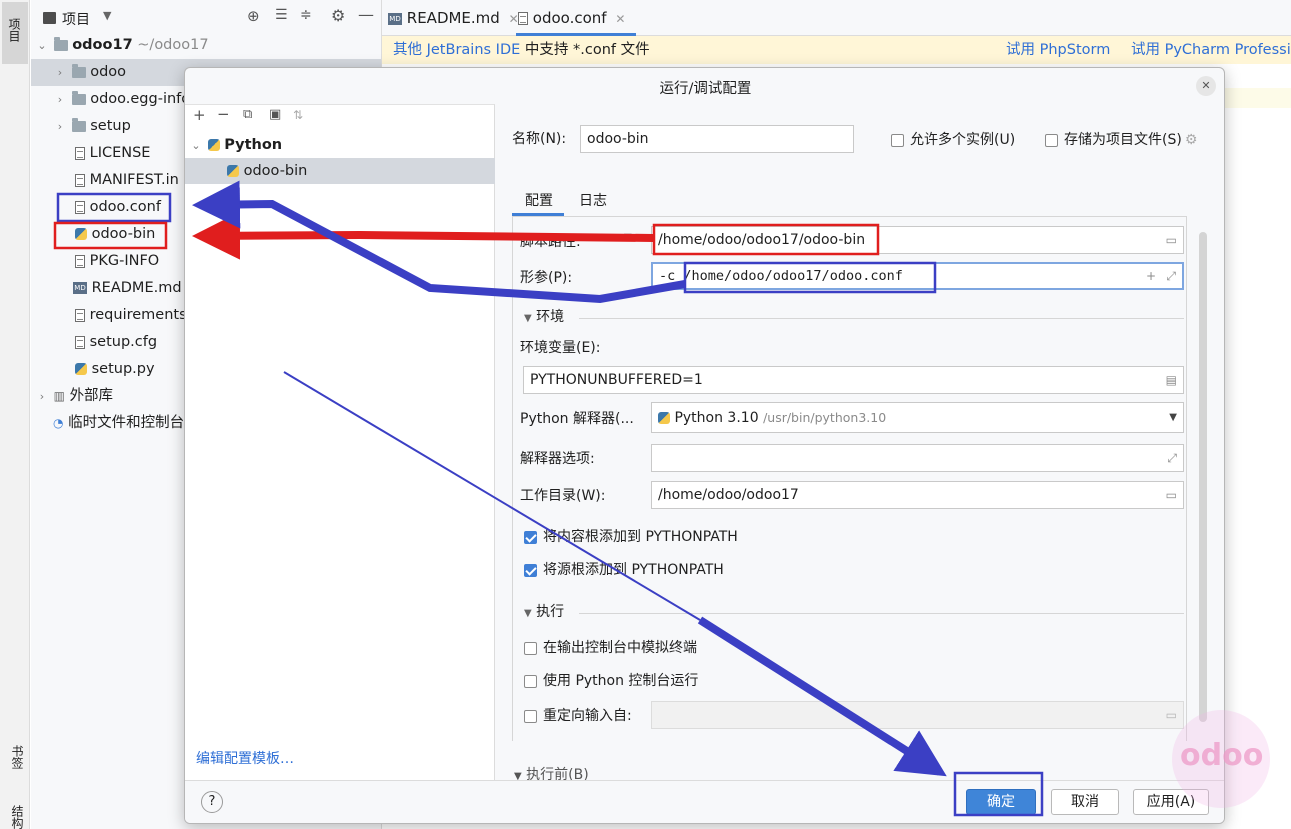 Image resolution: width=1291 pixels, height=829 pixels. What do you see at coordinates (492, 496) in the screenshot?
I see `blue-arrow-ok-thin` at bounding box center [492, 496].